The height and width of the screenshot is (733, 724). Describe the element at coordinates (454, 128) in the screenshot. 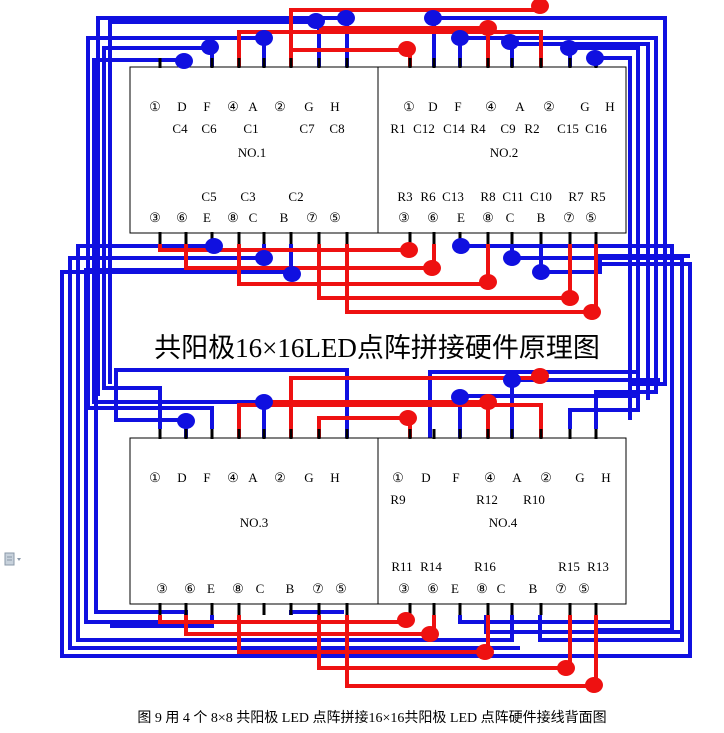

I see `connection-label: C14` at that location.